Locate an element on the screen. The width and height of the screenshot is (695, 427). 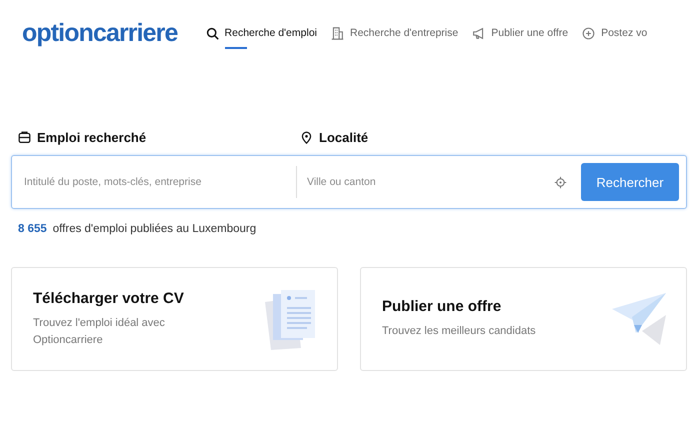
briefcase-icon is located at coordinates (24, 137).